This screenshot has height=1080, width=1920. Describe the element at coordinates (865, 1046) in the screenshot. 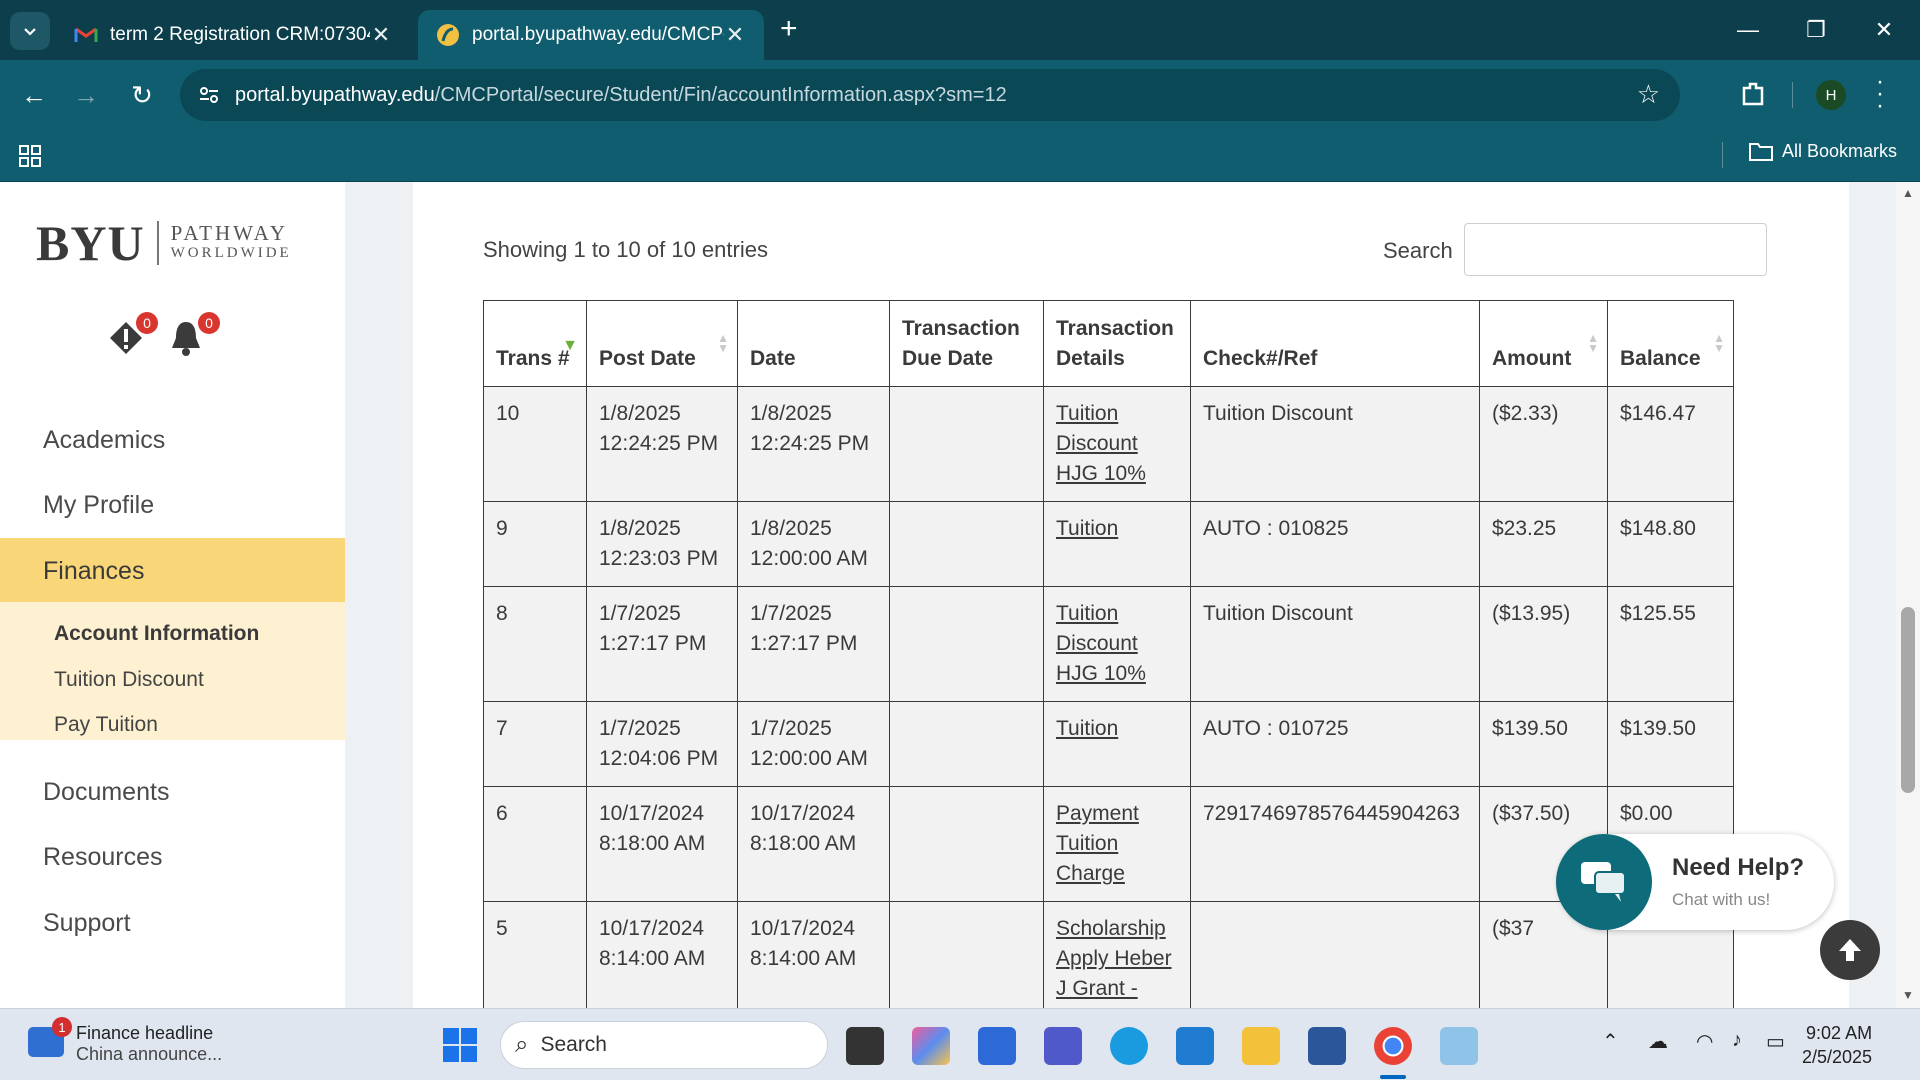

I see `task-view-icon` at that location.